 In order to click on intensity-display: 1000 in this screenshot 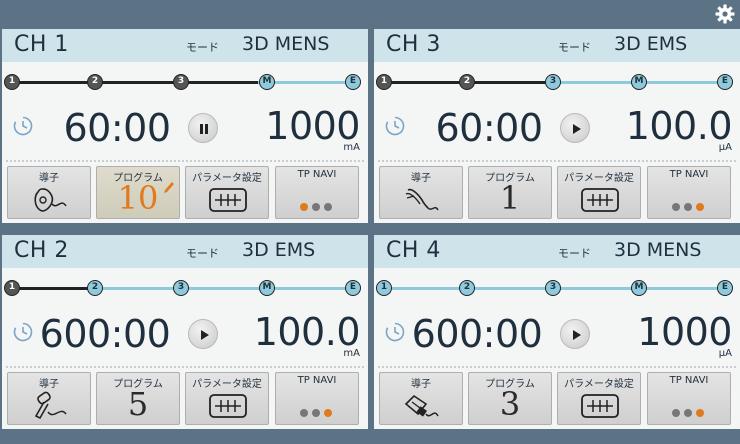, I will do `click(684, 332)`.